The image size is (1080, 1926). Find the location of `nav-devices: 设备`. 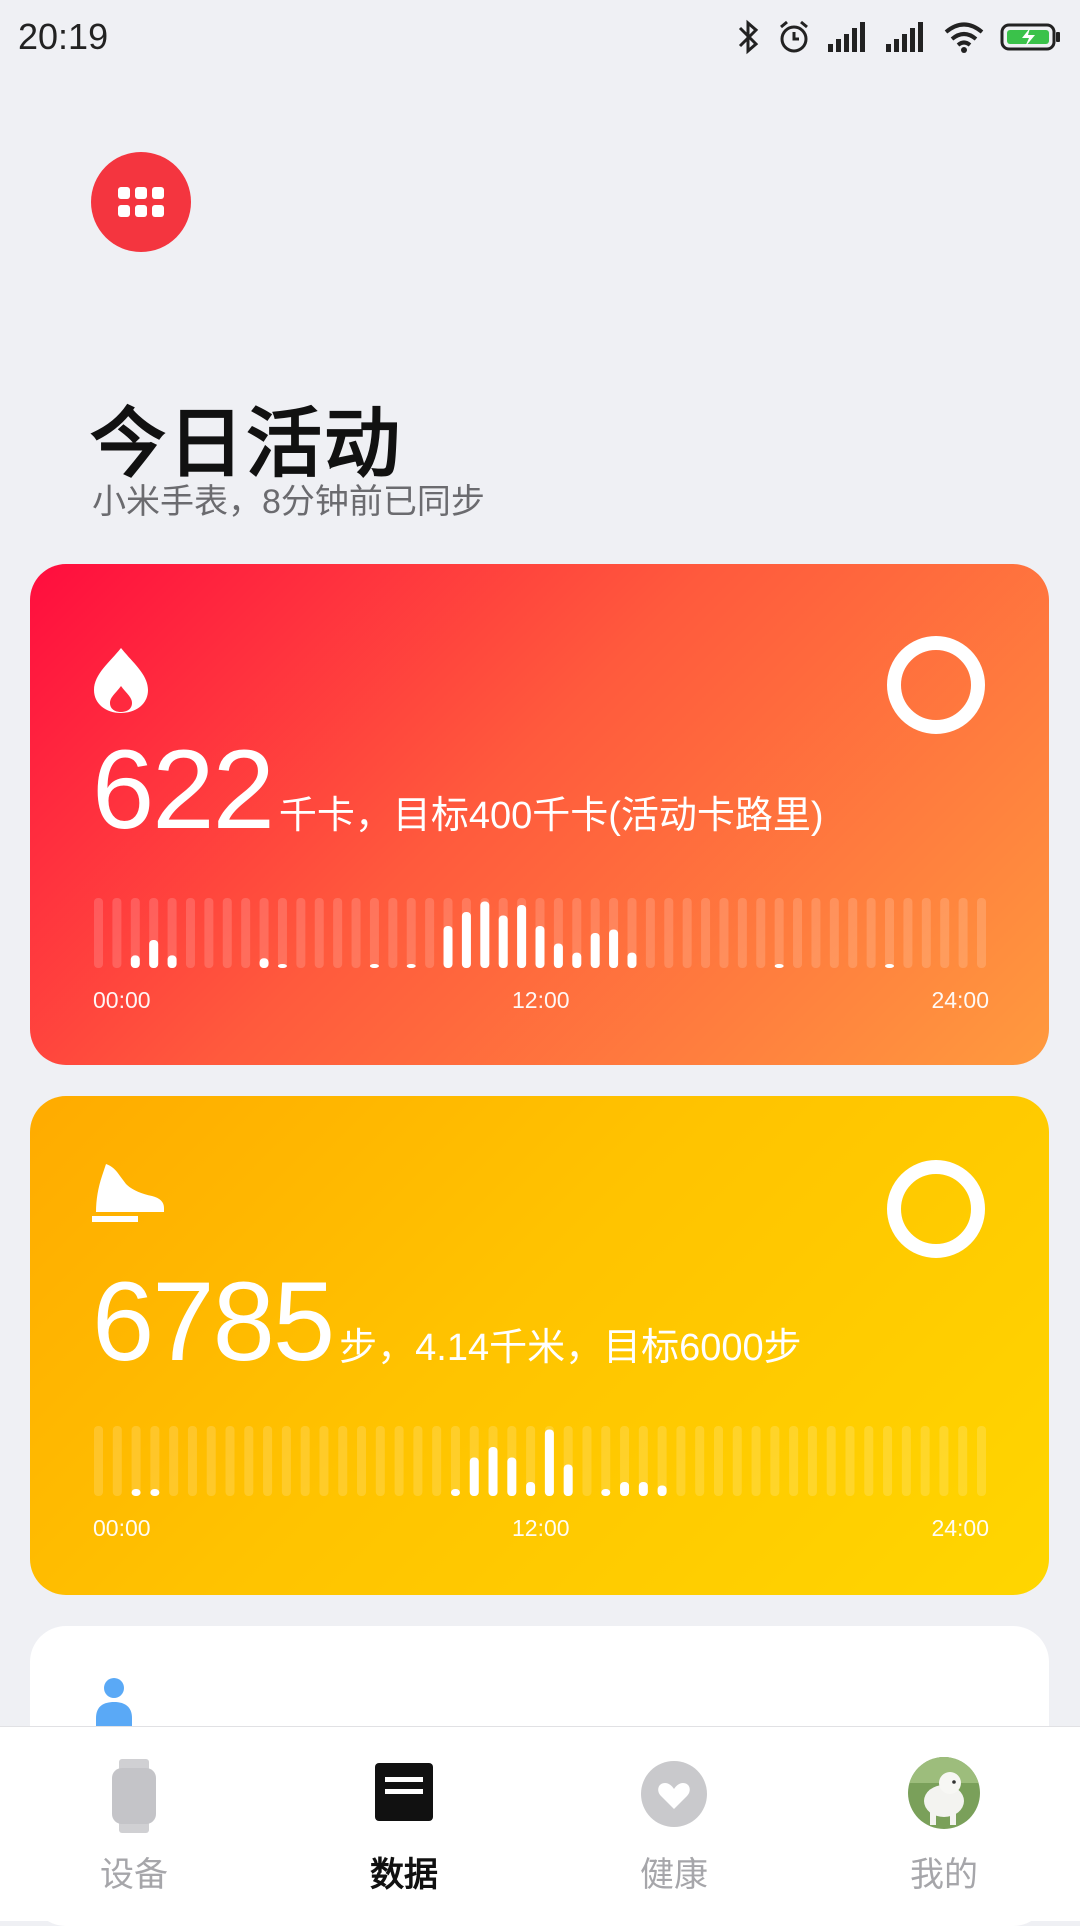

nav-devices: 设备 is located at coordinates (134, 1824).